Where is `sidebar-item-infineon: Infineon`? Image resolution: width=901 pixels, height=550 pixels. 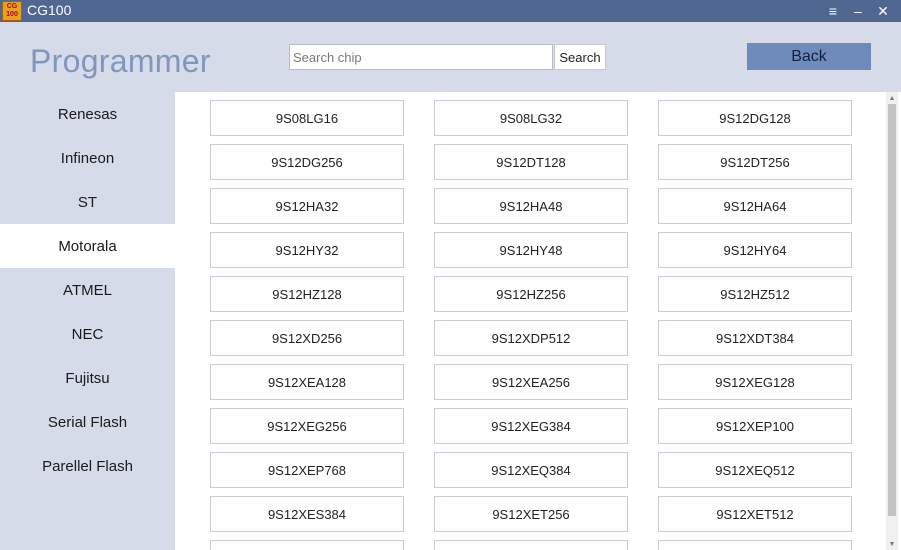
sidebar-item-infineon: Infineon is located at coordinates (87, 158).